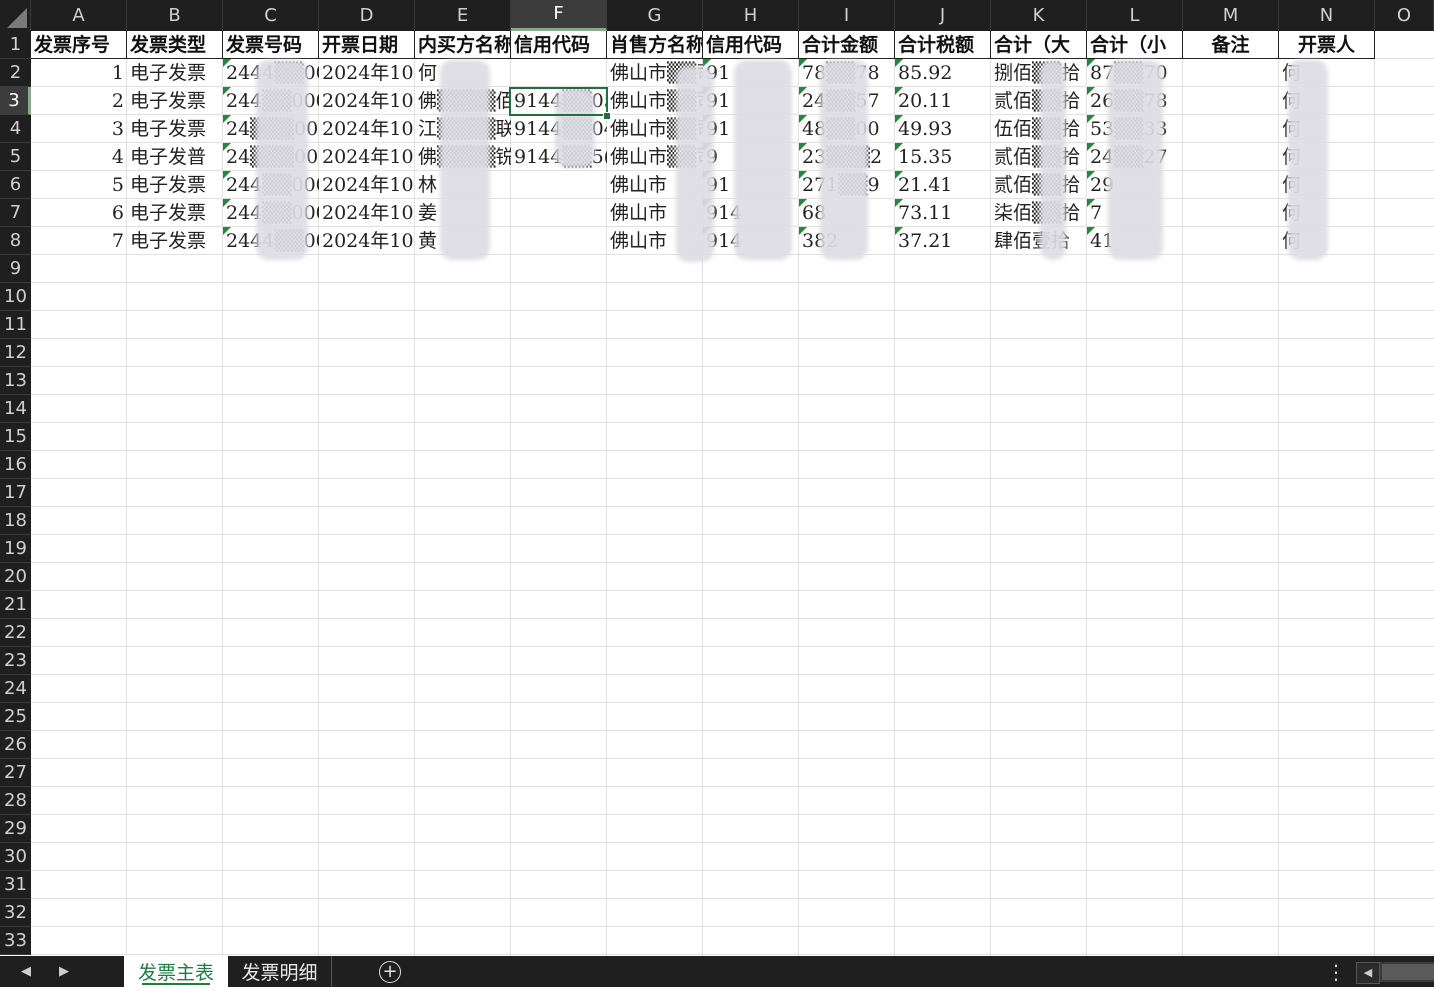 The height and width of the screenshot is (991, 1434). What do you see at coordinates (15, 577) in the screenshot?
I see `row-header-20: 20` at bounding box center [15, 577].